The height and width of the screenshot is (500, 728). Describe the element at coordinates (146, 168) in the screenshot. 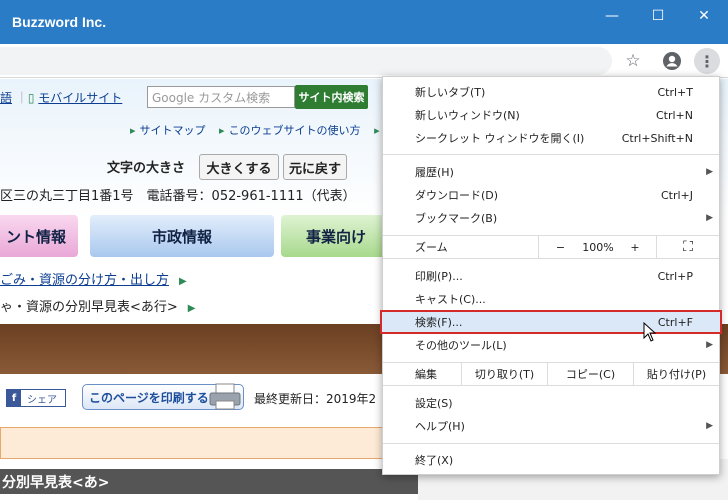

I see `font-size-label: 文字の大きさ` at that location.